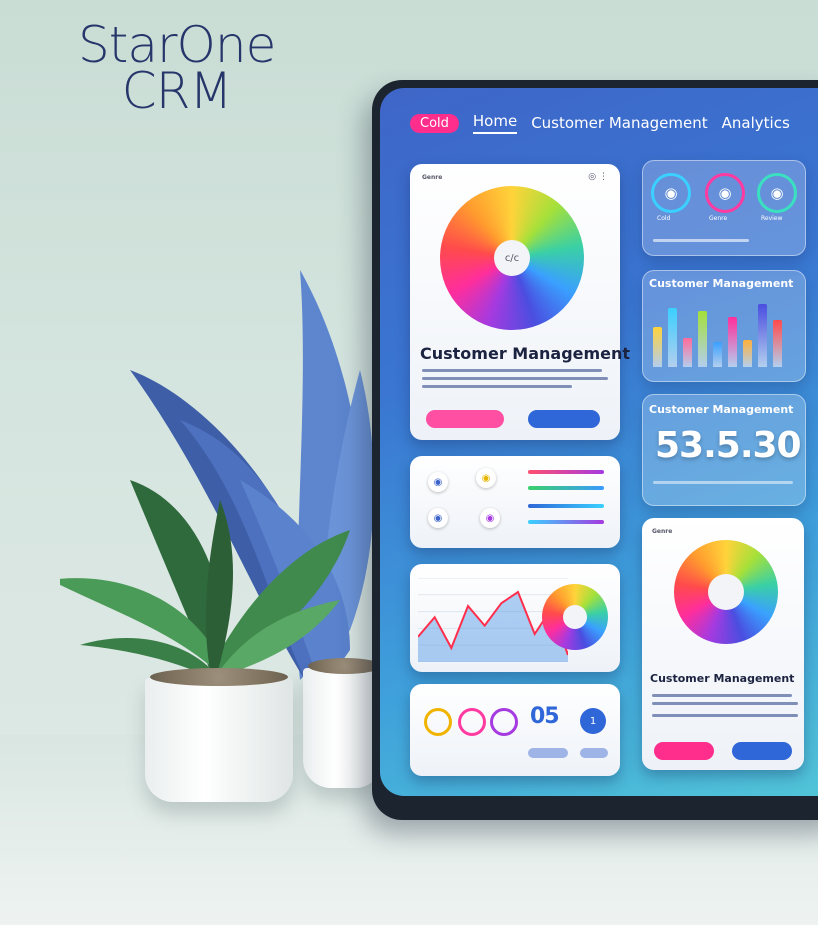  Describe the element at coordinates (566, 506) in the screenshot. I see `progress-line-blue` at that location.